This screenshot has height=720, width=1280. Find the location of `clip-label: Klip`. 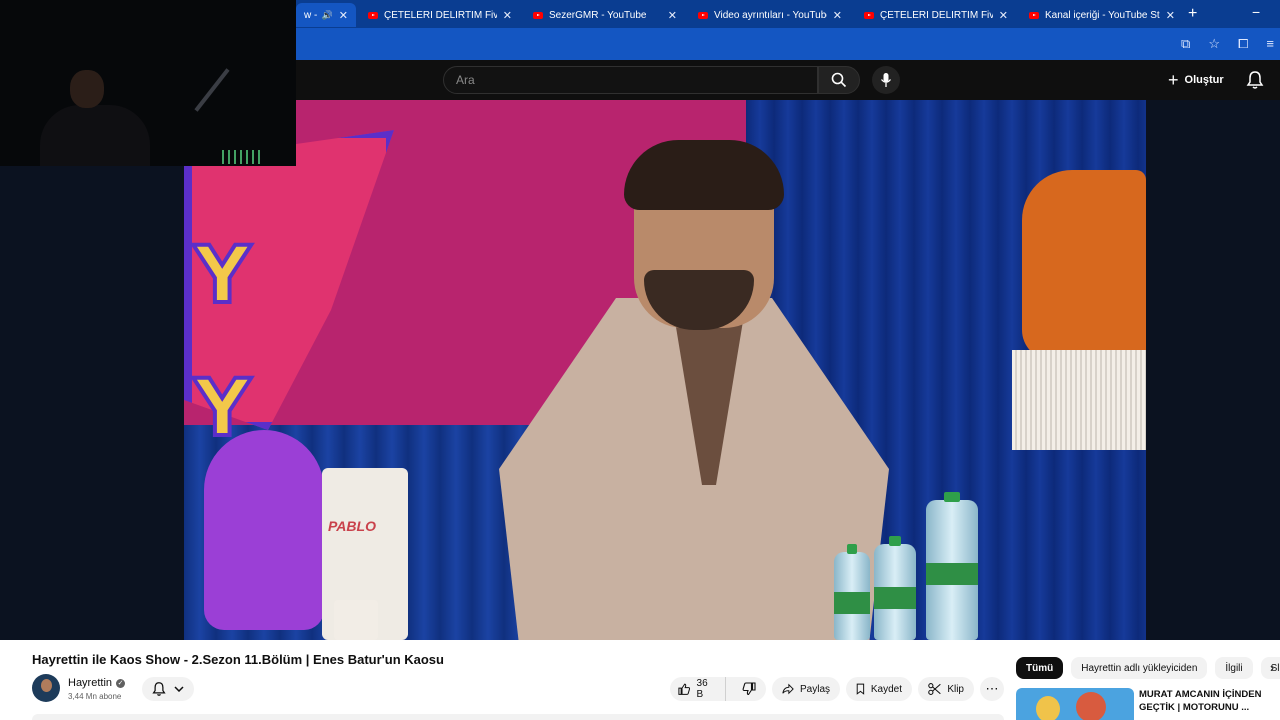

clip-label: Klip is located at coordinates (955, 689).